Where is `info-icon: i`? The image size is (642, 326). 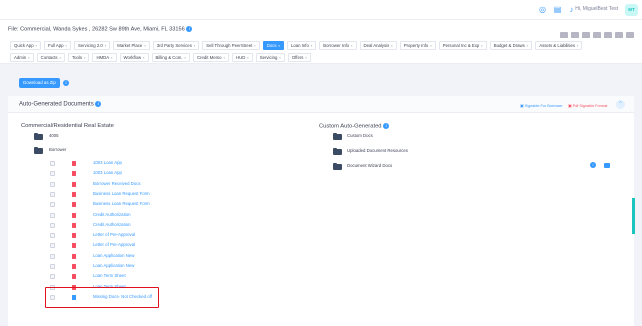 info-icon: i is located at coordinates (189, 29).